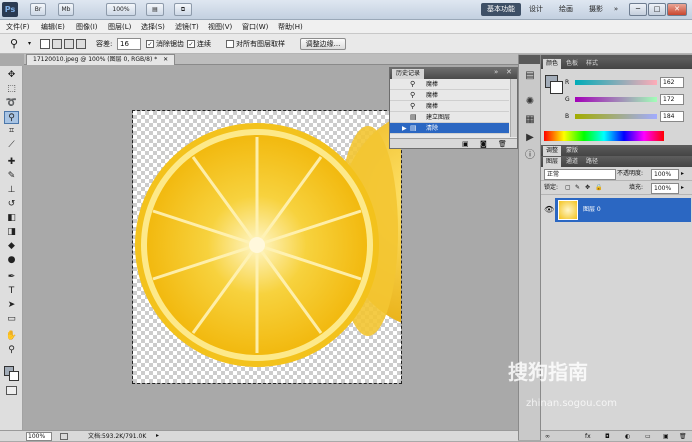 Image resolution: width=692 pixels, height=442 pixels. I want to click on workspace-photography: 摄影, so click(596, 9).